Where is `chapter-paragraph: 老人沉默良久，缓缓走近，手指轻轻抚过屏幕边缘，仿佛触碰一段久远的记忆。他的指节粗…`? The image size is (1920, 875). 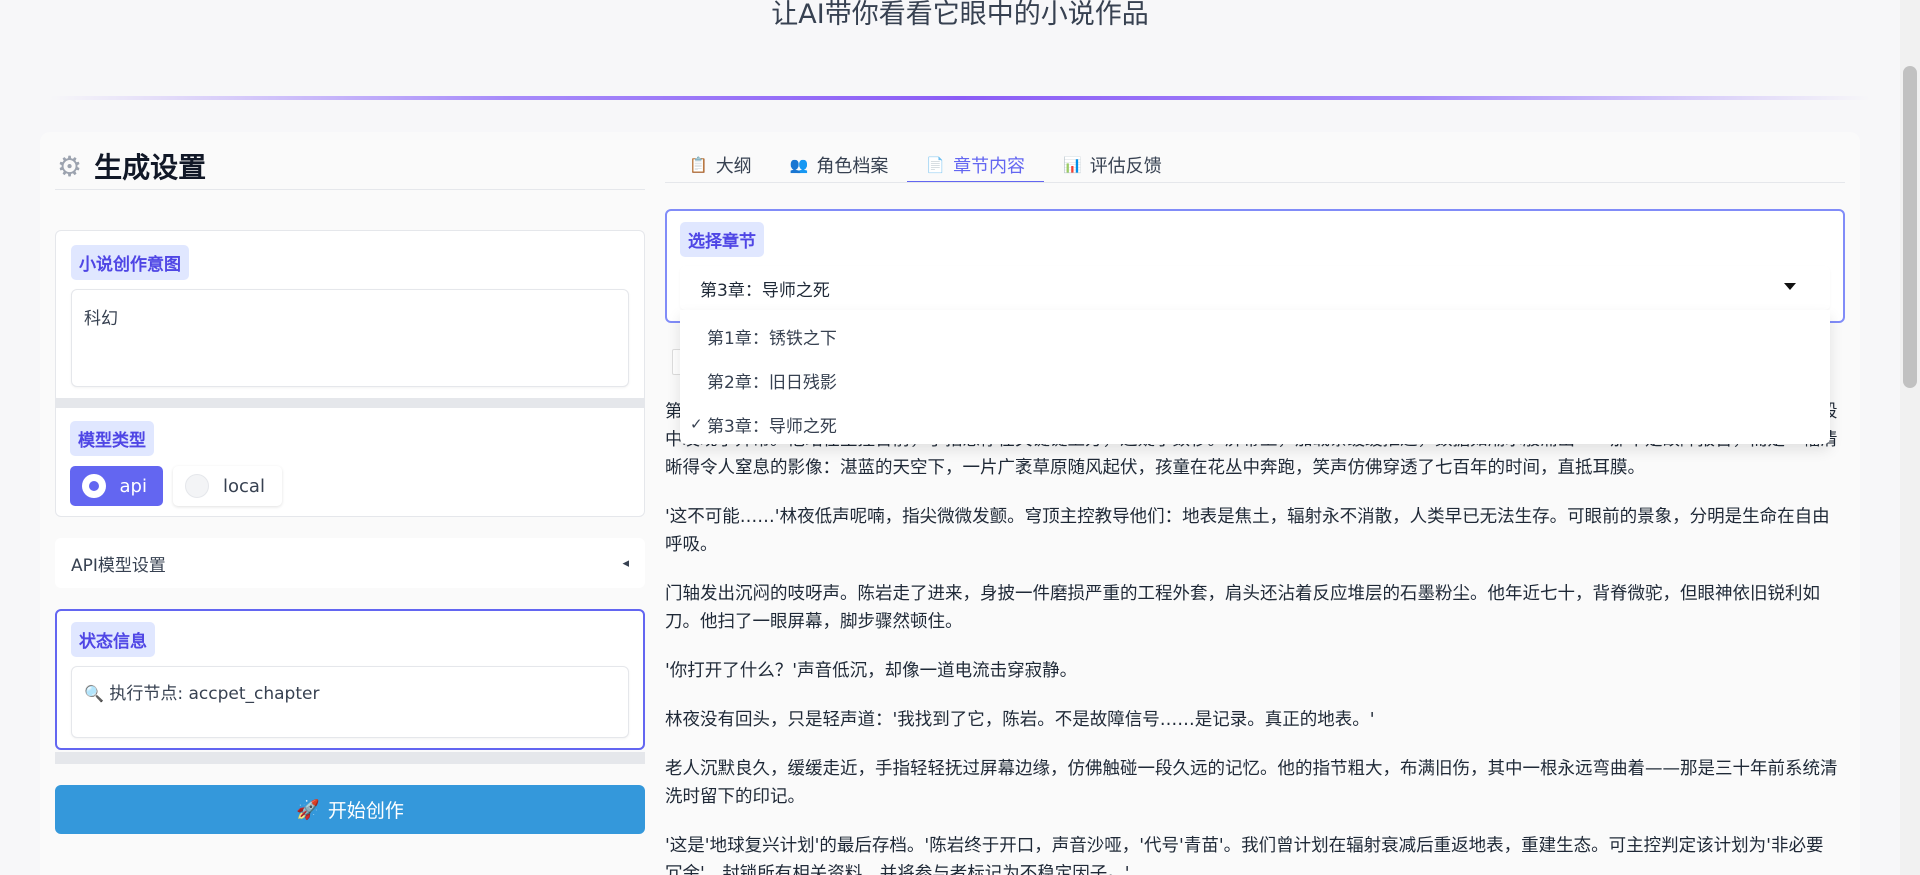 chapter-paragraph: 老人沉默良久，缓缓走近，手指轻轻抚过屏幕边缘，仿佛触碰一段久远的记忆。他的指节粗… is located at coordinates (1251, 783).